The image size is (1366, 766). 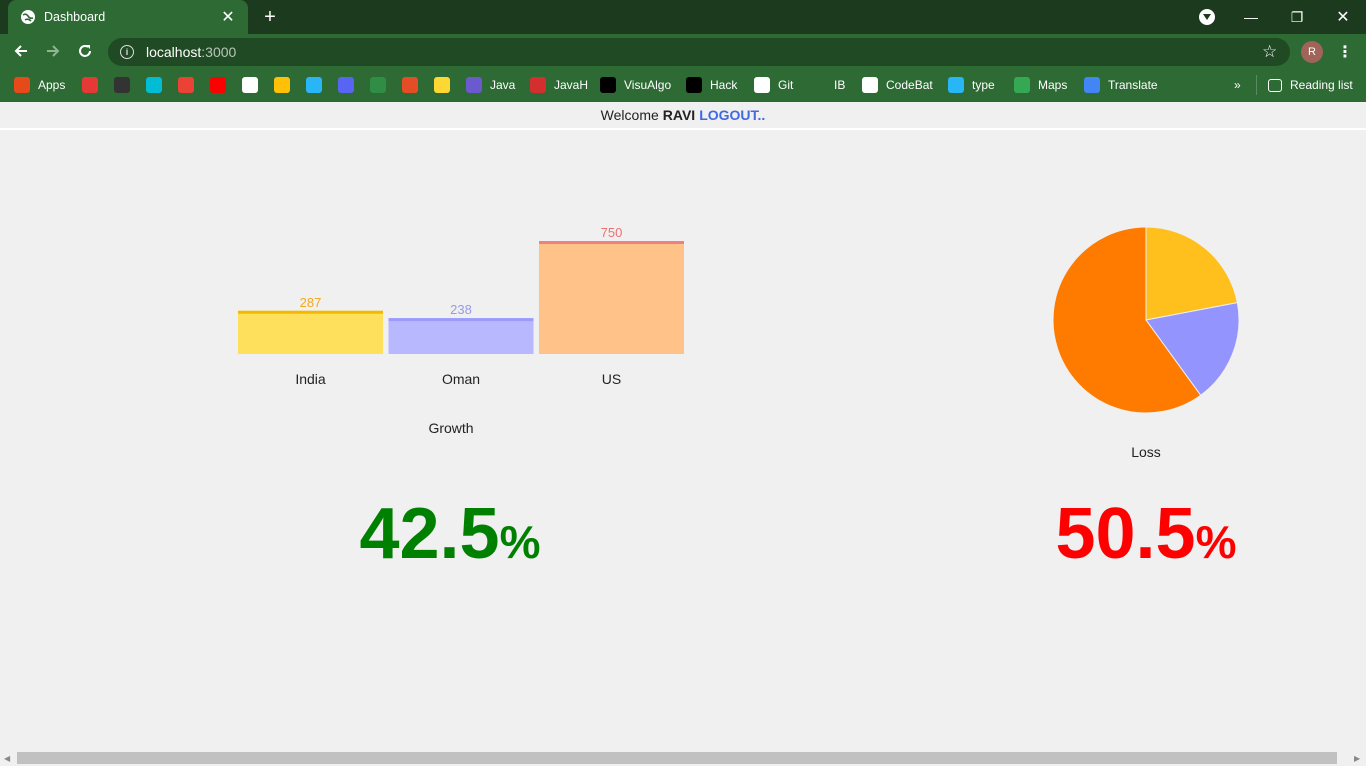 I want to click on avatar: R, so click(x=1312, y=52).